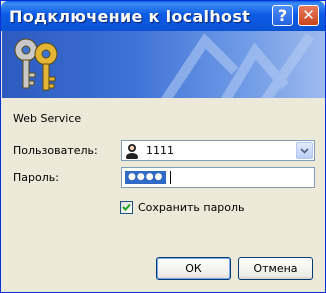 The height and width of the screenshot is (293, 326). I want to click on chevron-down-icon, so click(304, 151).